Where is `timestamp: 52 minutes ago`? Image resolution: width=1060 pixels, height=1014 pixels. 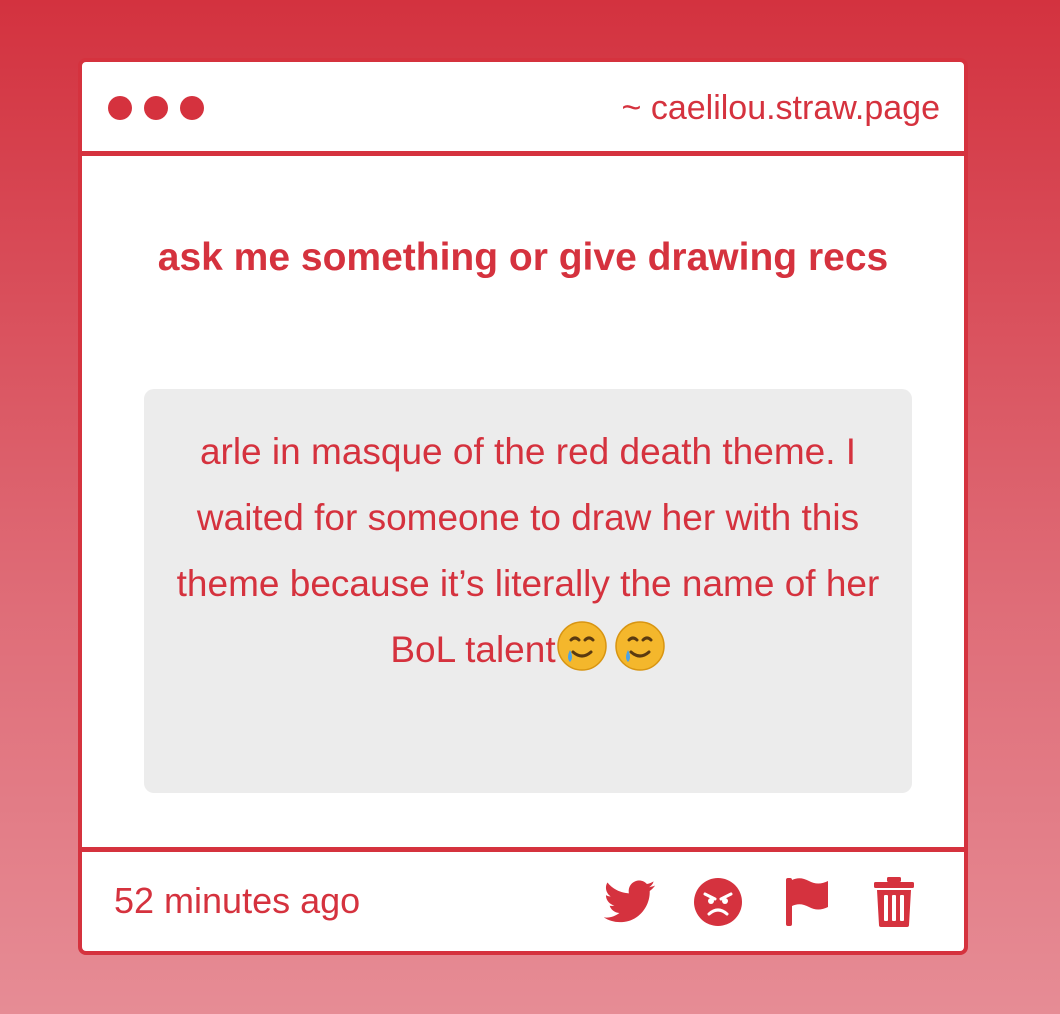 timestamp: 52 minutes ago is located at coordinates (237, 900).